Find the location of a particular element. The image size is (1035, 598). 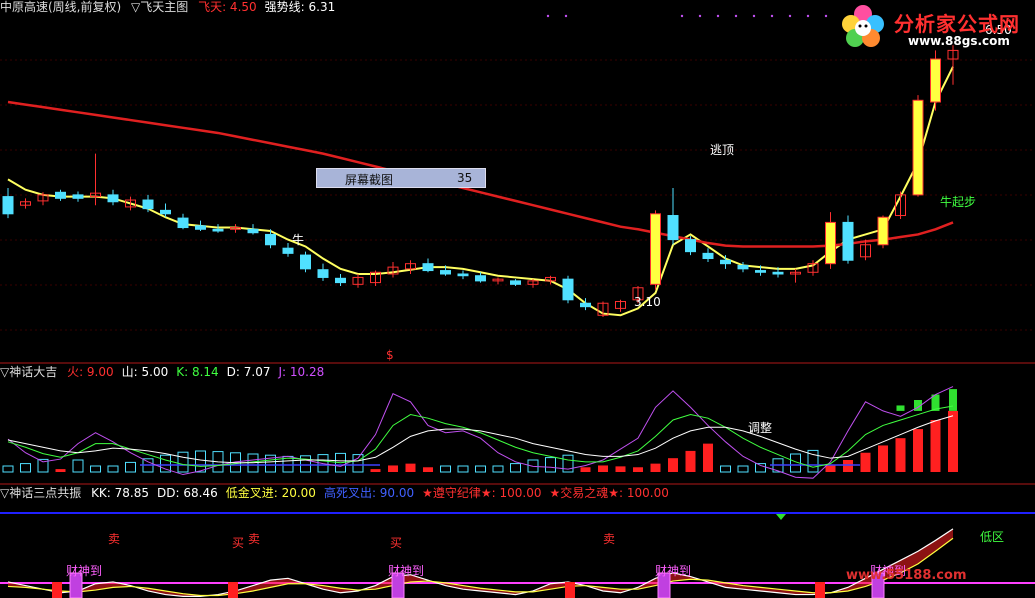

stock-title: 中原高速(周线,前复权) is located at coordinates (61, 7).